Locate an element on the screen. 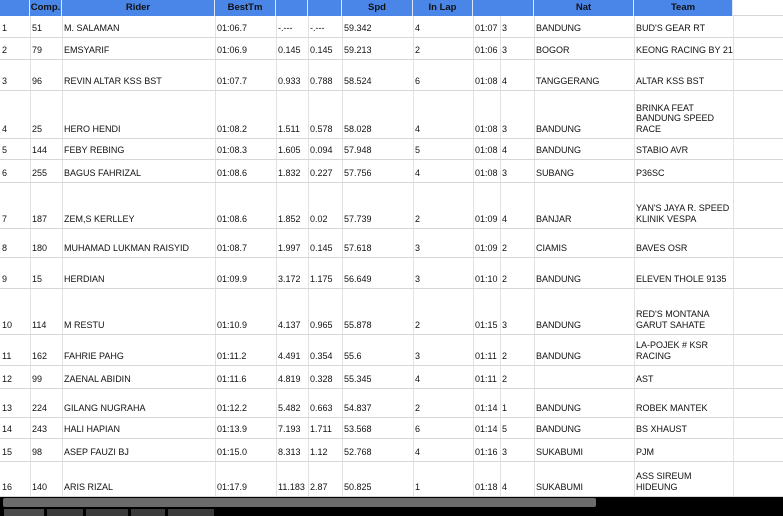 This screenshot has height=516, width=783. cell-time: 01:14 is located at coordinates (486, 408).